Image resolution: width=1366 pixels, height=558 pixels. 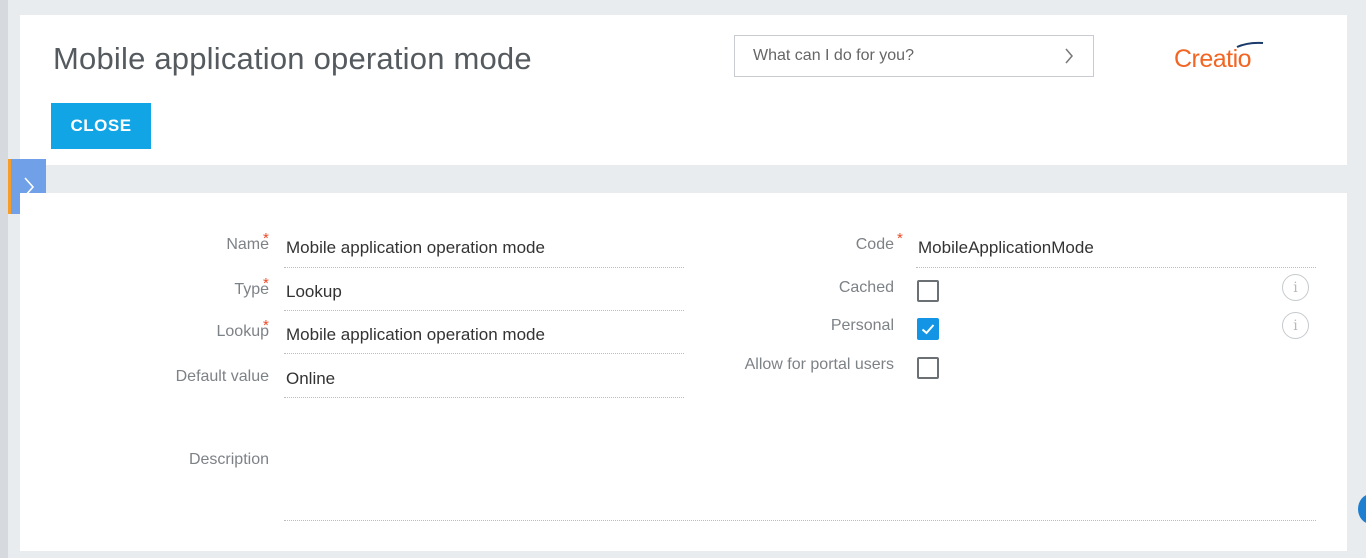 What do you see at coordinates (928, 291) in the screenshot?
I see `cached-checkbox` at bounding box center [928, 291].